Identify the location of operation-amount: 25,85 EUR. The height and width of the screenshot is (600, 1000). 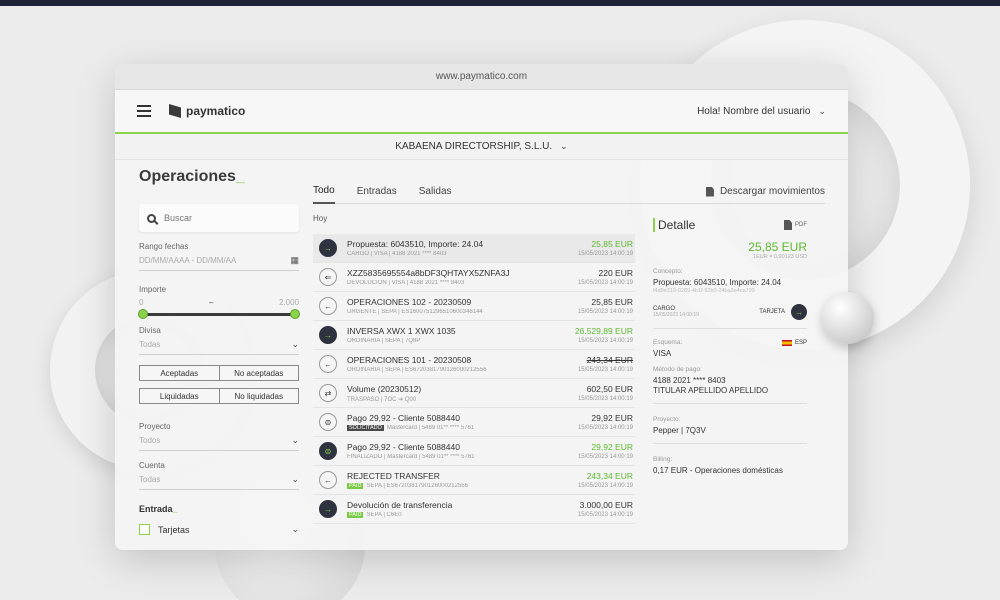
(612, 302).